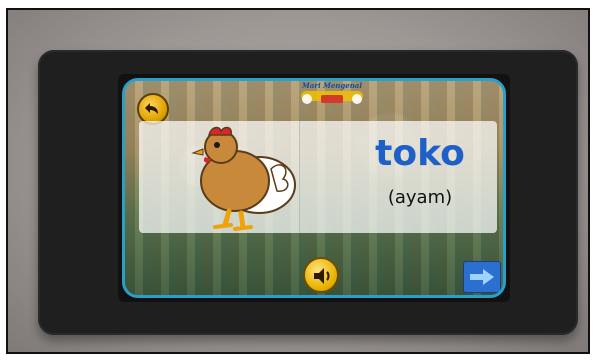 Image resolution: width=598 pixels, height=362 pixels. What do you see at coordinates (243, 178) in the screenshot?
I see `chicken-icon` at bounding box center [243, 178].